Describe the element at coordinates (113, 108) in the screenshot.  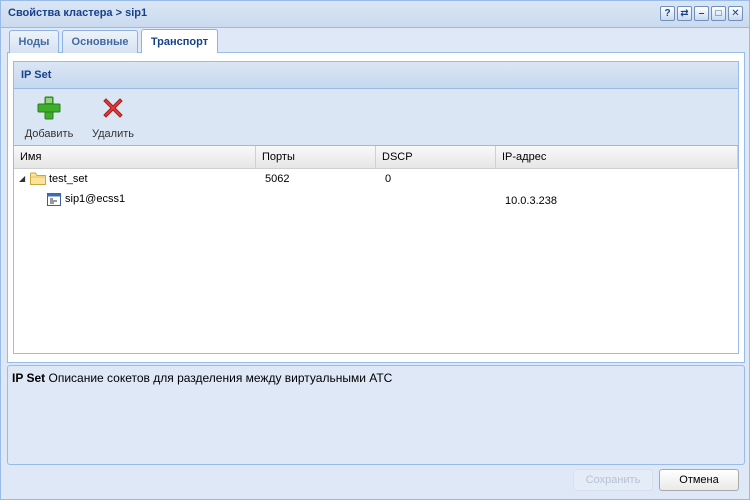
I see `delete-icon` at that location.